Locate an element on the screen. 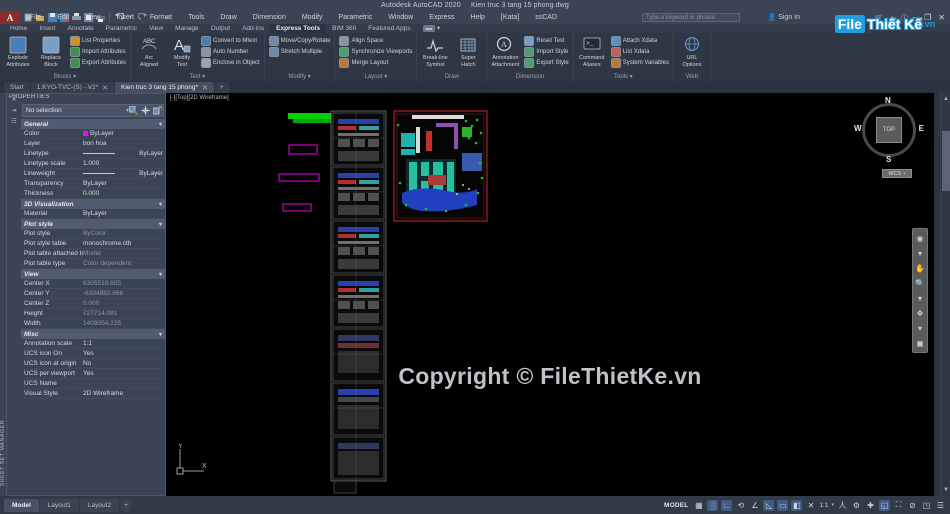 Image resolution: width=950 pixels, height=514 pixels. ribbon-button-system-variables: System Variables is located at coordinates (640, 63).